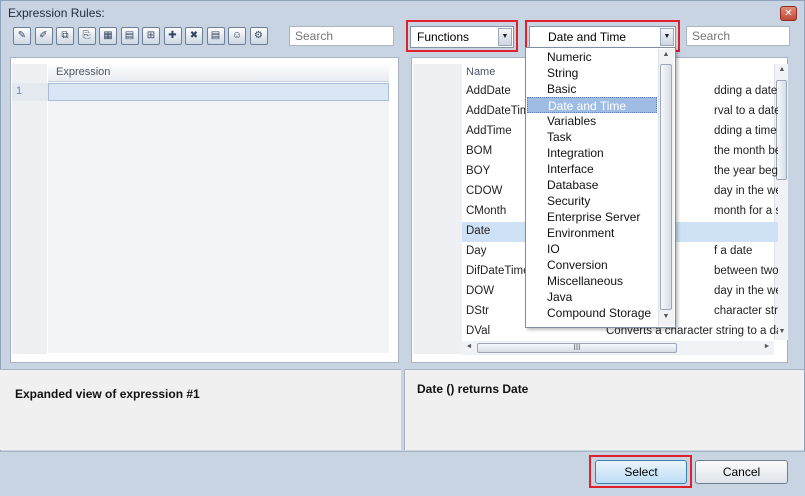 The height and width of the screenshot is (496, 805). Describe the element at coordinates (587, 37) in the screenshot. I see `subcategory-combo-value: Date and Time` at that location.